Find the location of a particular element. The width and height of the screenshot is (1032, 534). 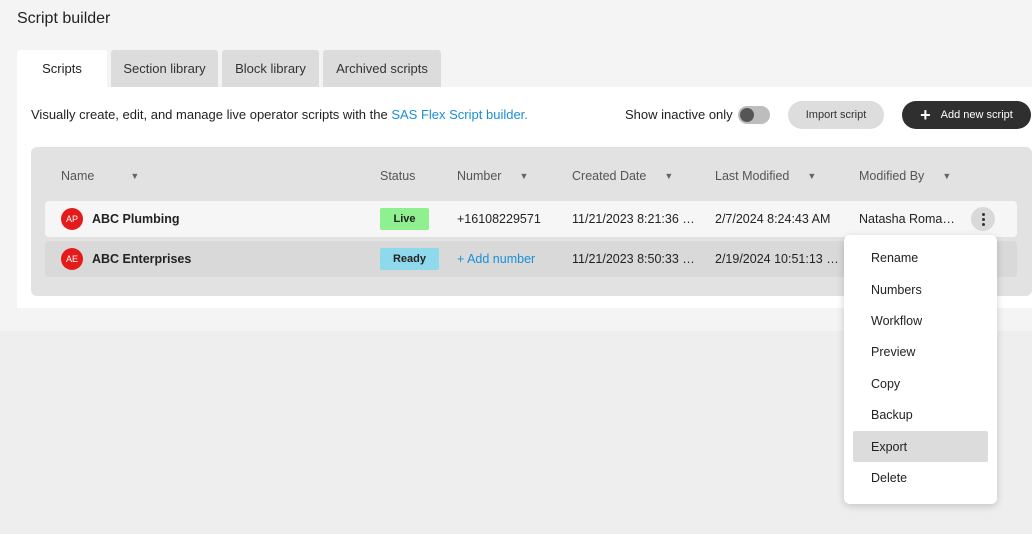

more-options-button is located at coordinates (983, 219).